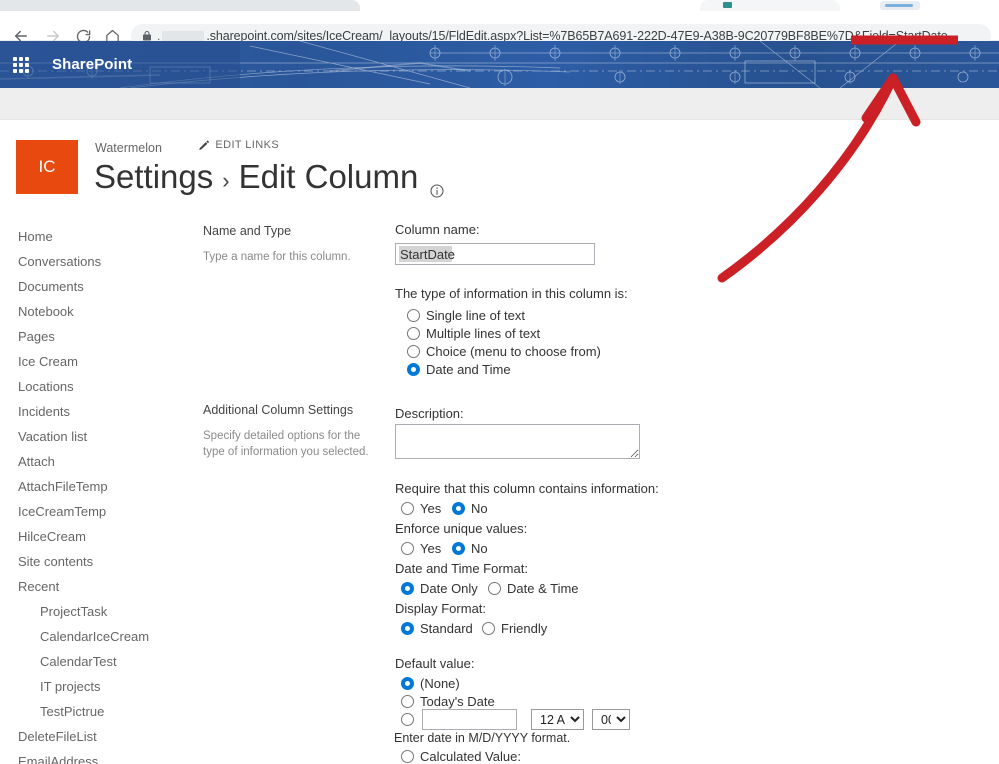 The image size is (999, 764). I want to click on type-option-label: Multiple lines of text, so click(483, 333).